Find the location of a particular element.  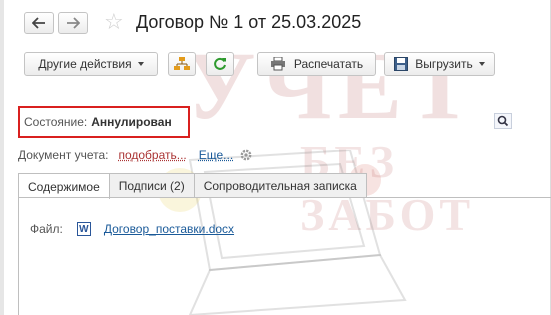

export-button: Выгрузить is located at coordinates (439, 64).